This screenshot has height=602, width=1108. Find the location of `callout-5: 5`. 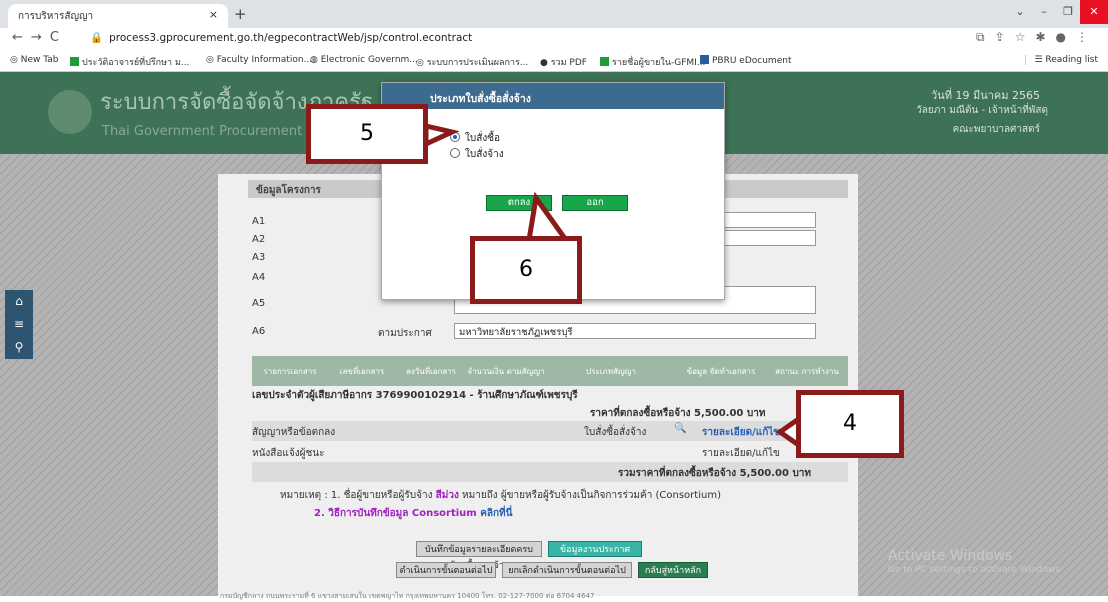

callout-5: 5 is located at coordinates (367, 134).